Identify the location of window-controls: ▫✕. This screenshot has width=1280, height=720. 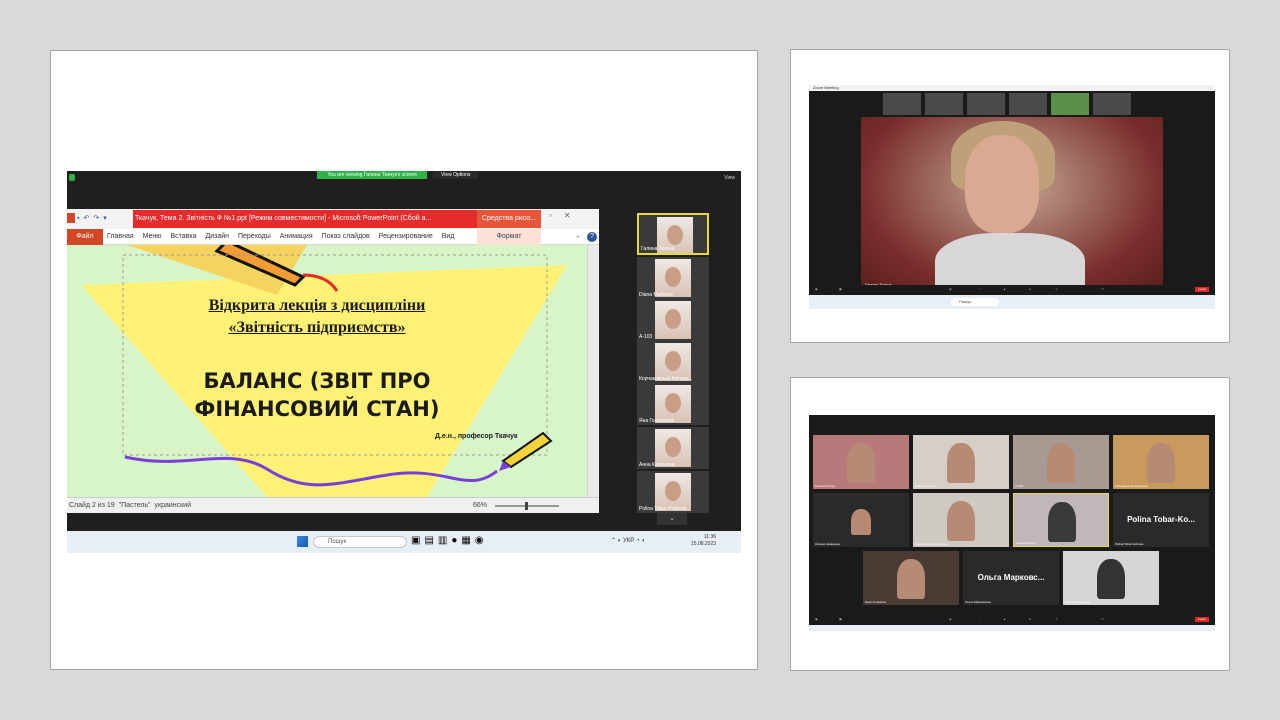
(566, 215).